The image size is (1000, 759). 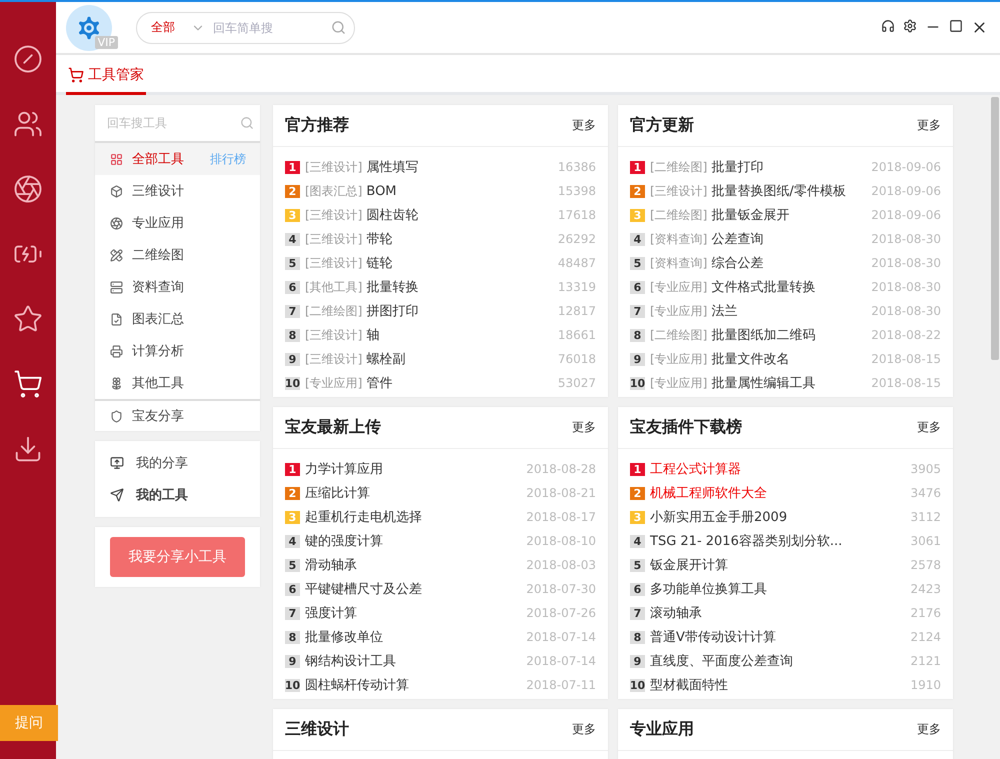 What do you see at coordinates (778, 191) in the screenshot?
I see `tool-link: 批量替换图纸/零件模板` at bounding box center [778, 191].